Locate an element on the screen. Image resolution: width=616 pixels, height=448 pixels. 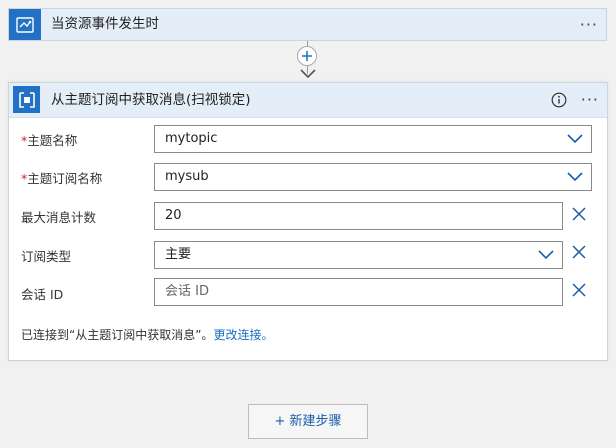
topic-name-label: *主题名称 is located at coordinates (49, 139).